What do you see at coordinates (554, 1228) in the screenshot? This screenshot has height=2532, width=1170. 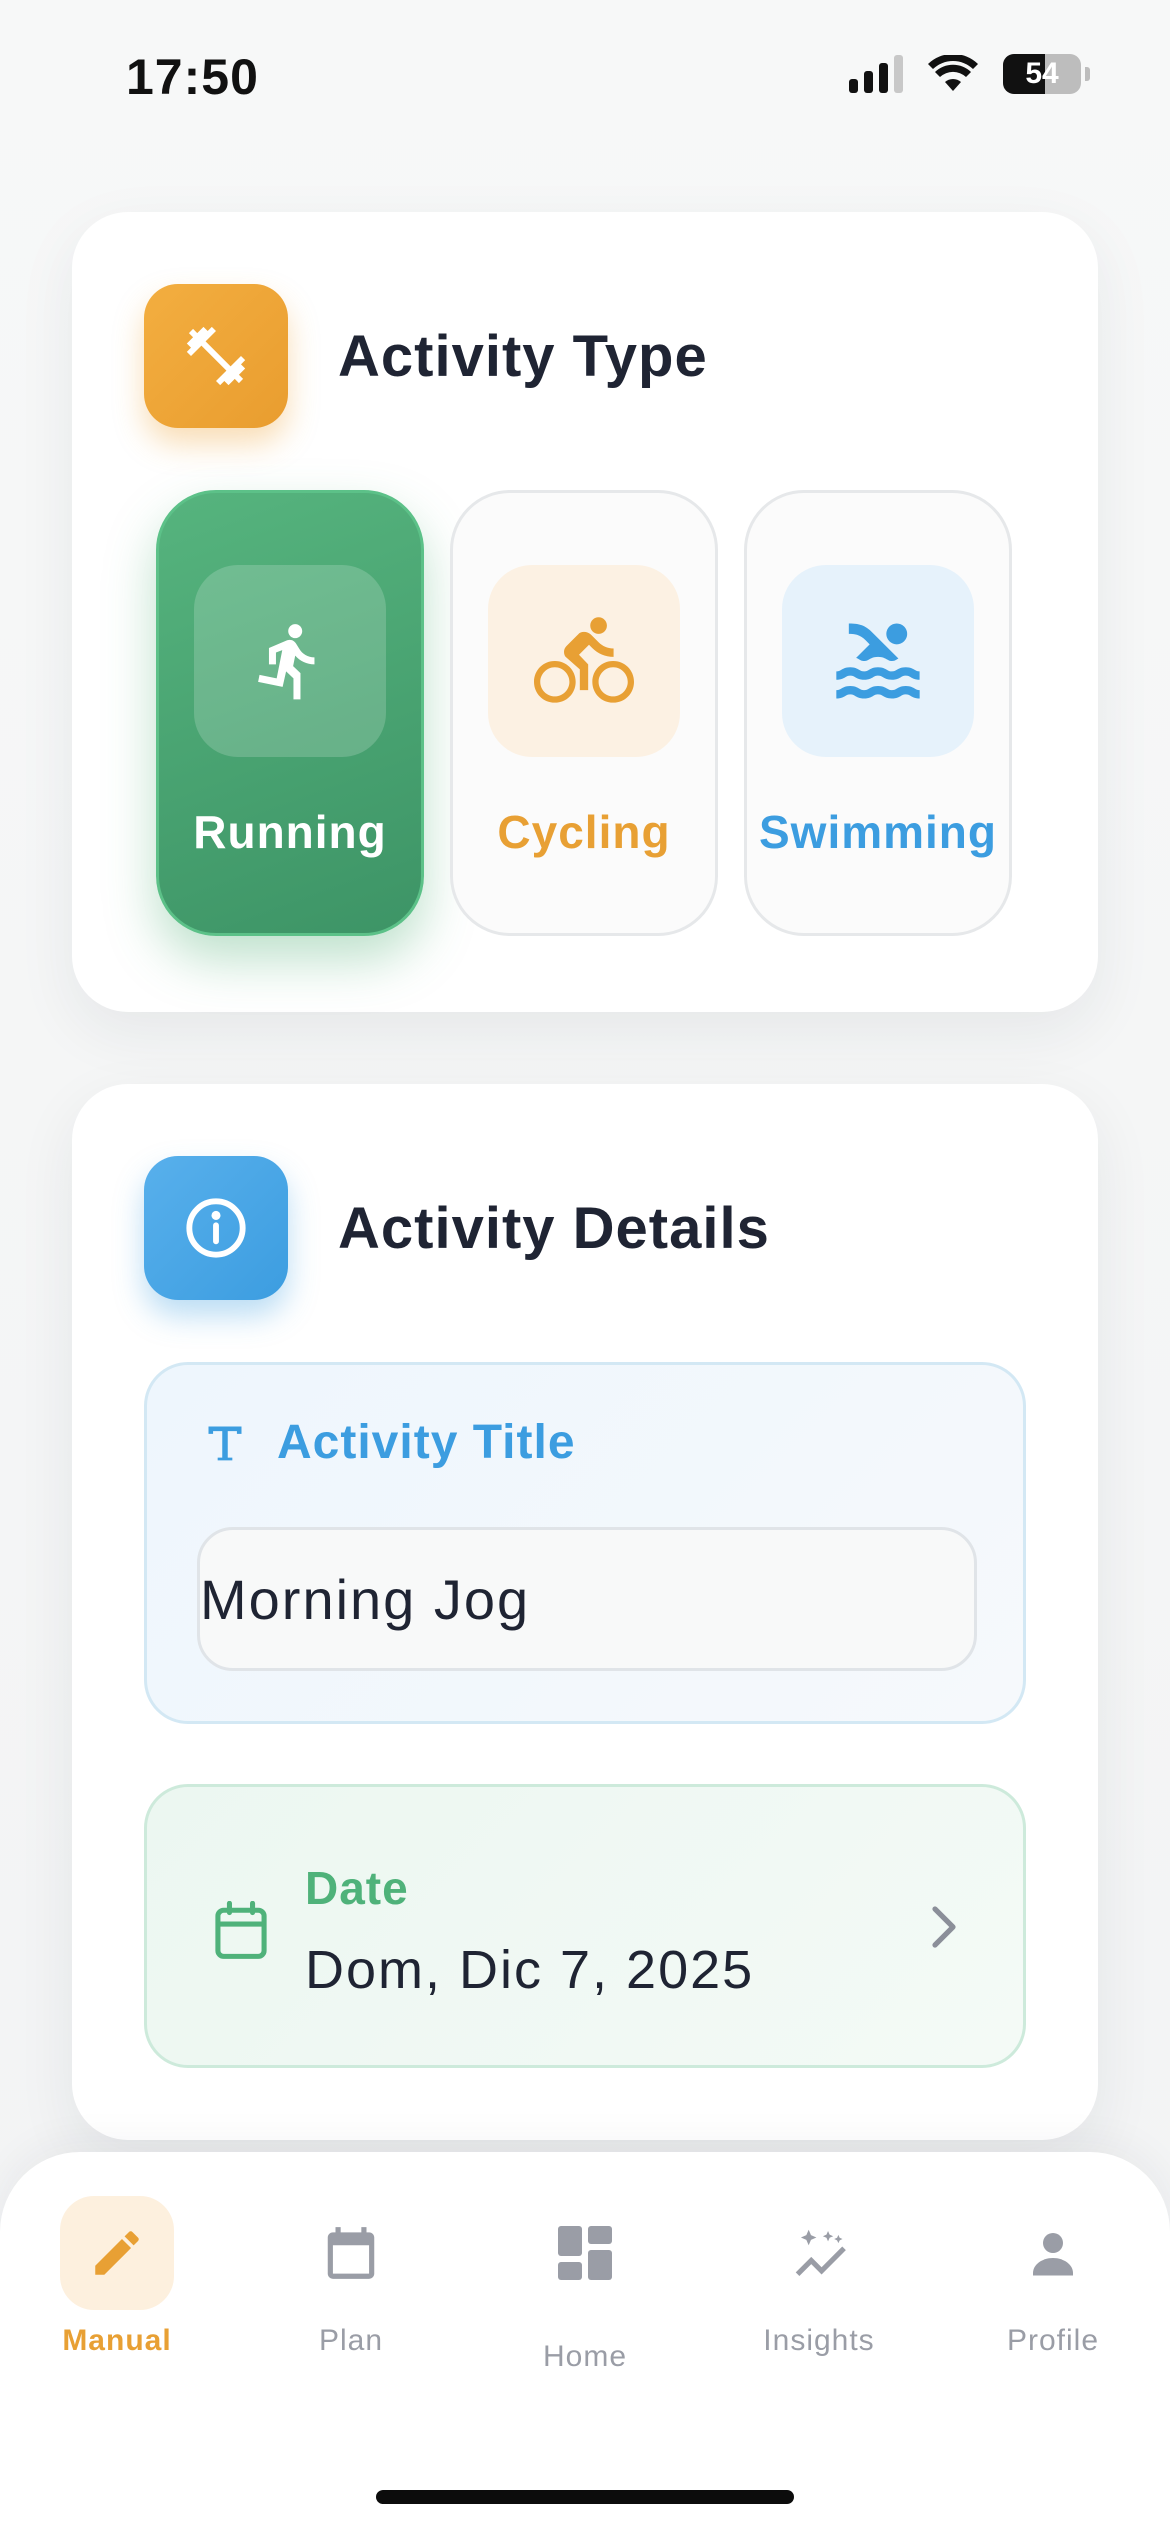 I see `activity-details-title: Activity Details` at bounding box center [554, 1228].